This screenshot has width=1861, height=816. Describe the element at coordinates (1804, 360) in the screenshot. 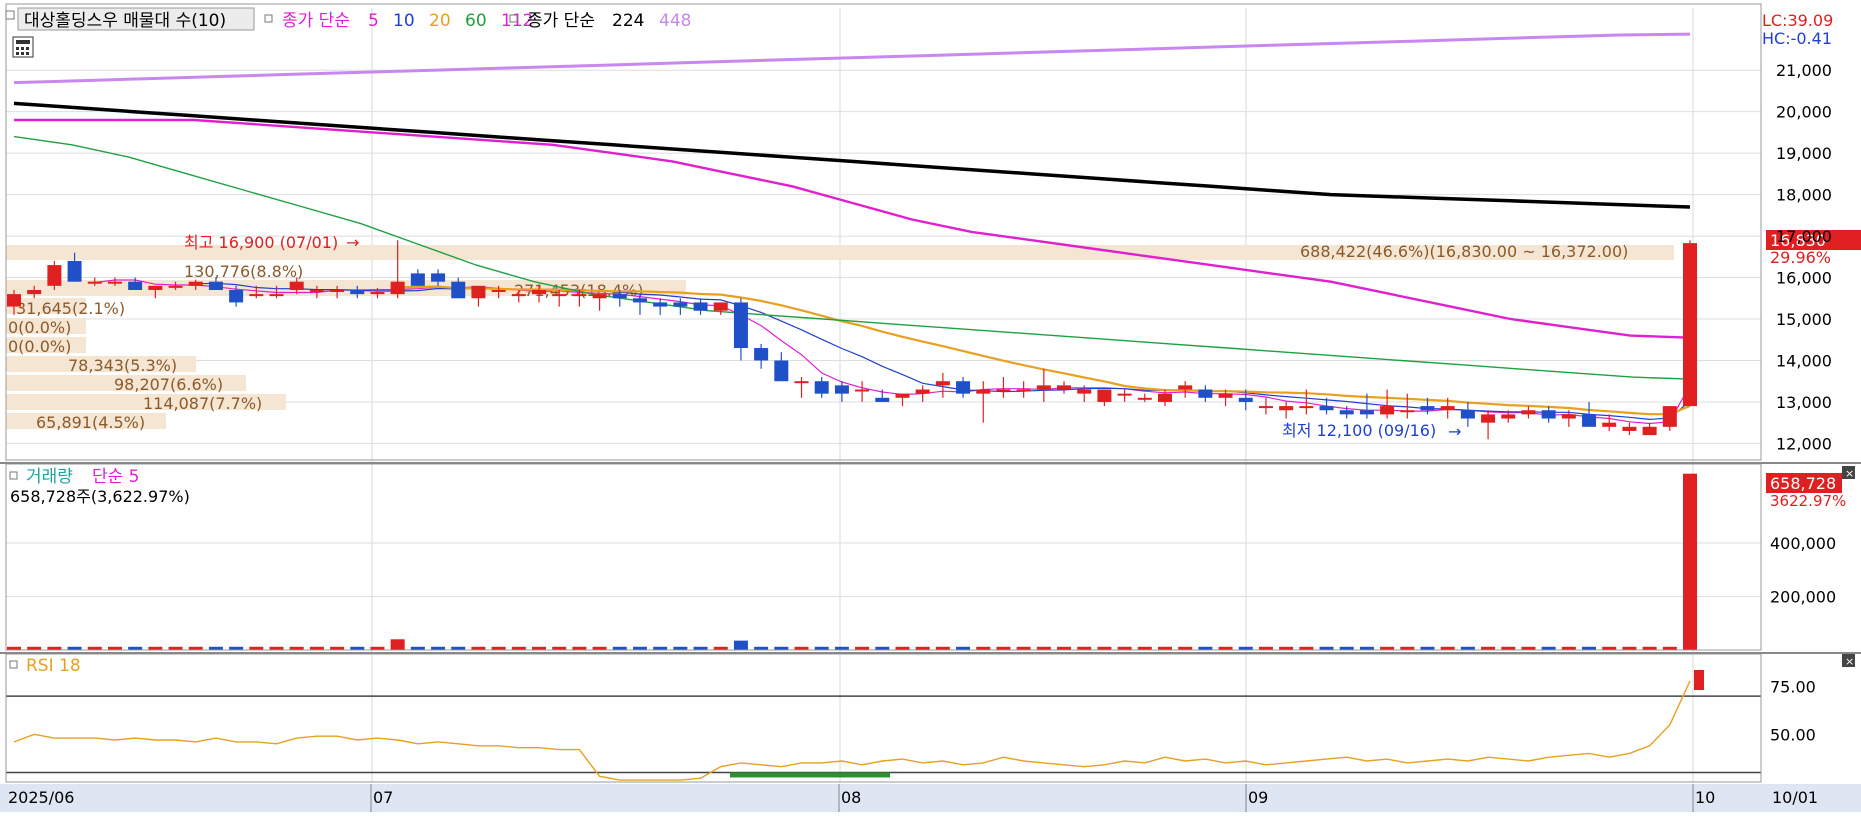

I see `price-tick-label: 14,000` at that location.